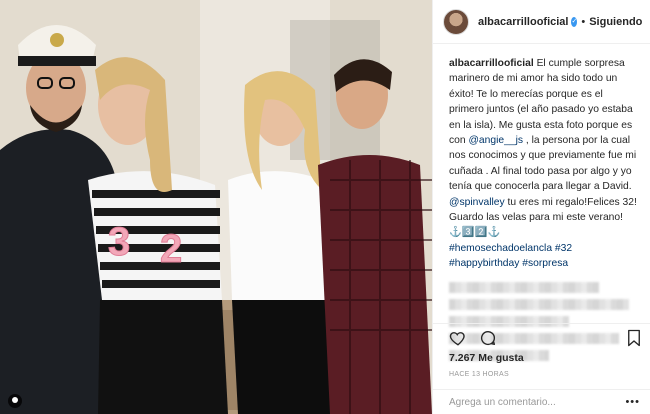 The height and width of the screenshot is (414, 650). I want to click on user-tag-icon, so click(15, 401).